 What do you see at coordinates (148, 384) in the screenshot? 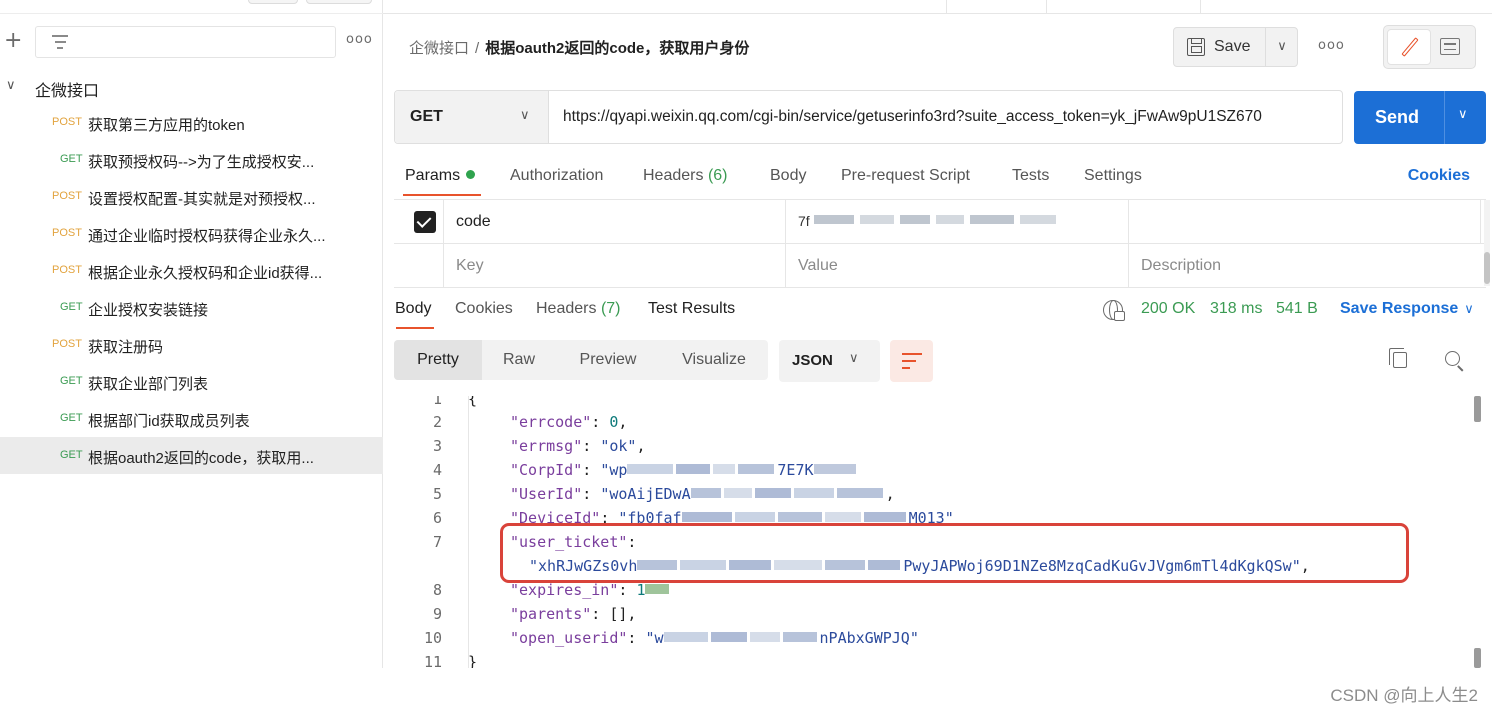
I see `request-name: 获取企业部门列表` at bounding box center [148, 384].